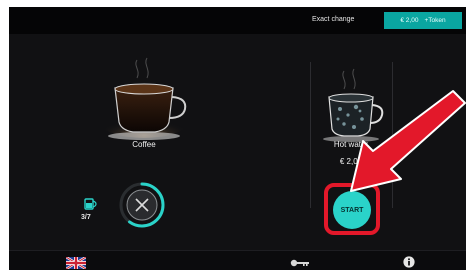 This screenshot has width=475, height=270. Describe the element at coordinates (409, 262) in the screenshot. I see `info-icon` at that location.